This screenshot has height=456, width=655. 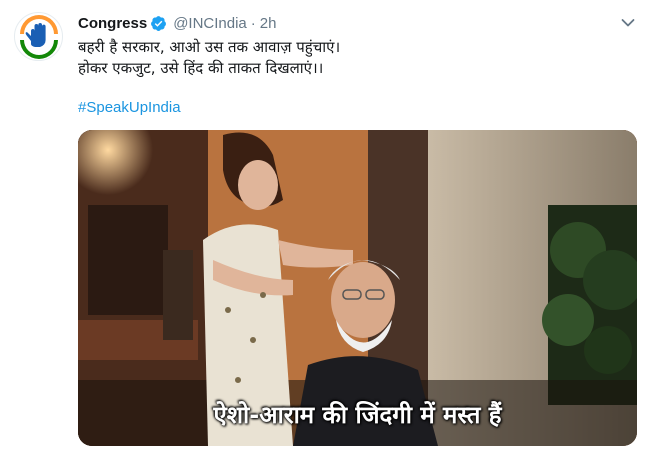 I want to click on tweet-menu-button, so click(x=628, y=23).